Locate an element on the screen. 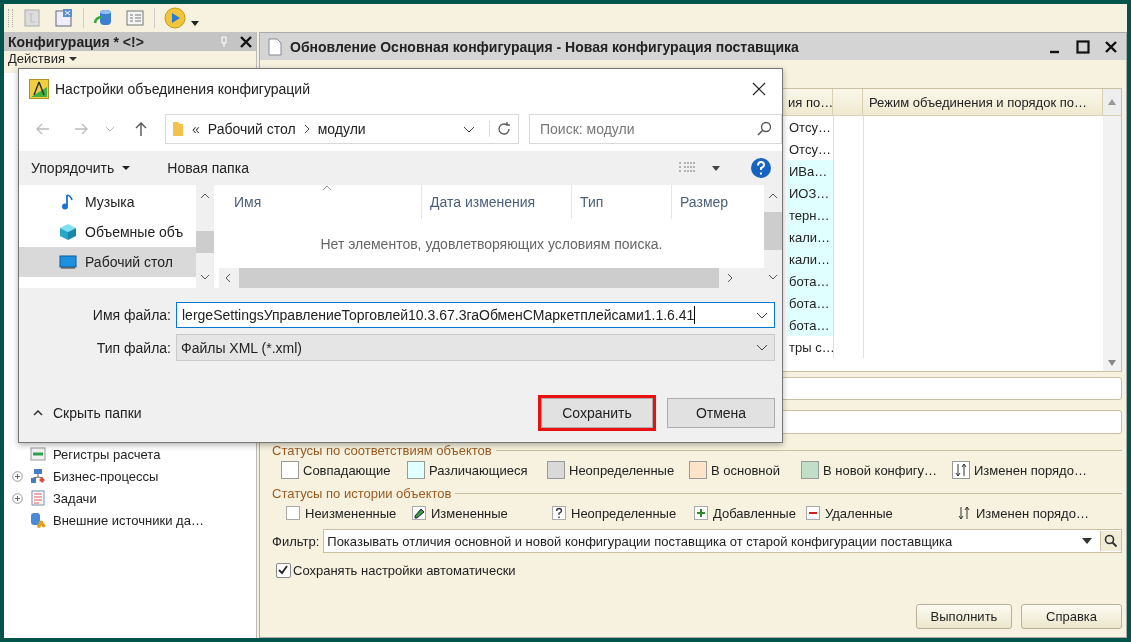 The width and height of the screenshot is (1131, 642). breadcrumb: Рабочий стол is located at coordinates (251, 129).